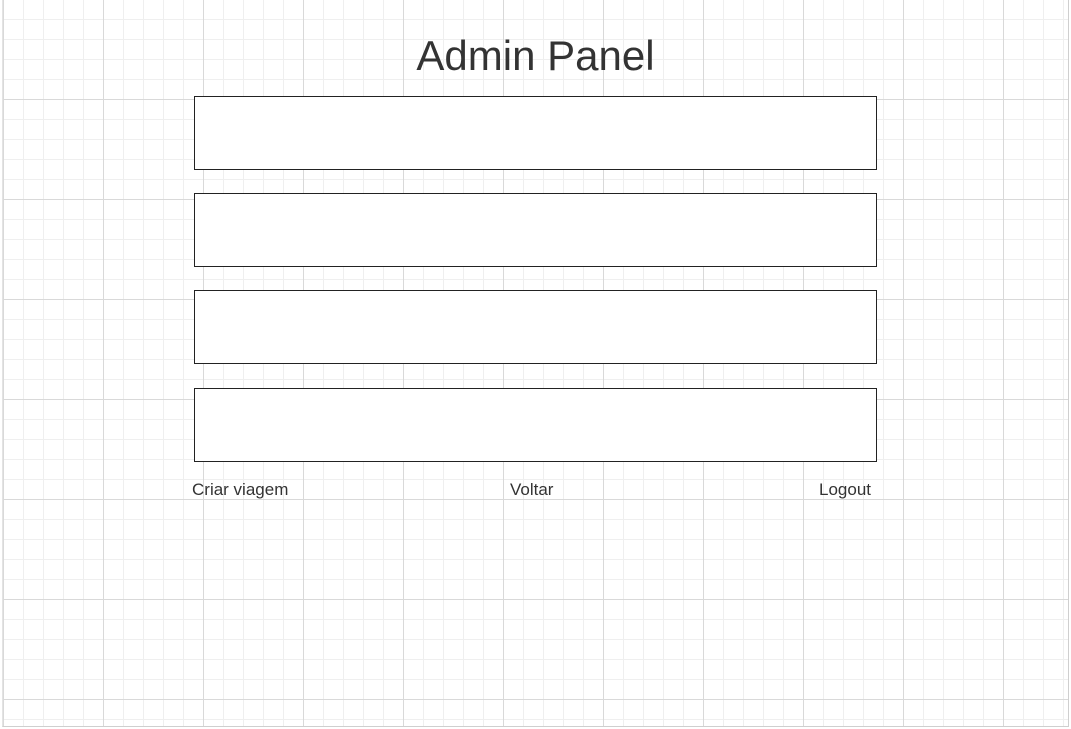  I want to click on create-trip-link: Criar viagem, so click(240, 490).